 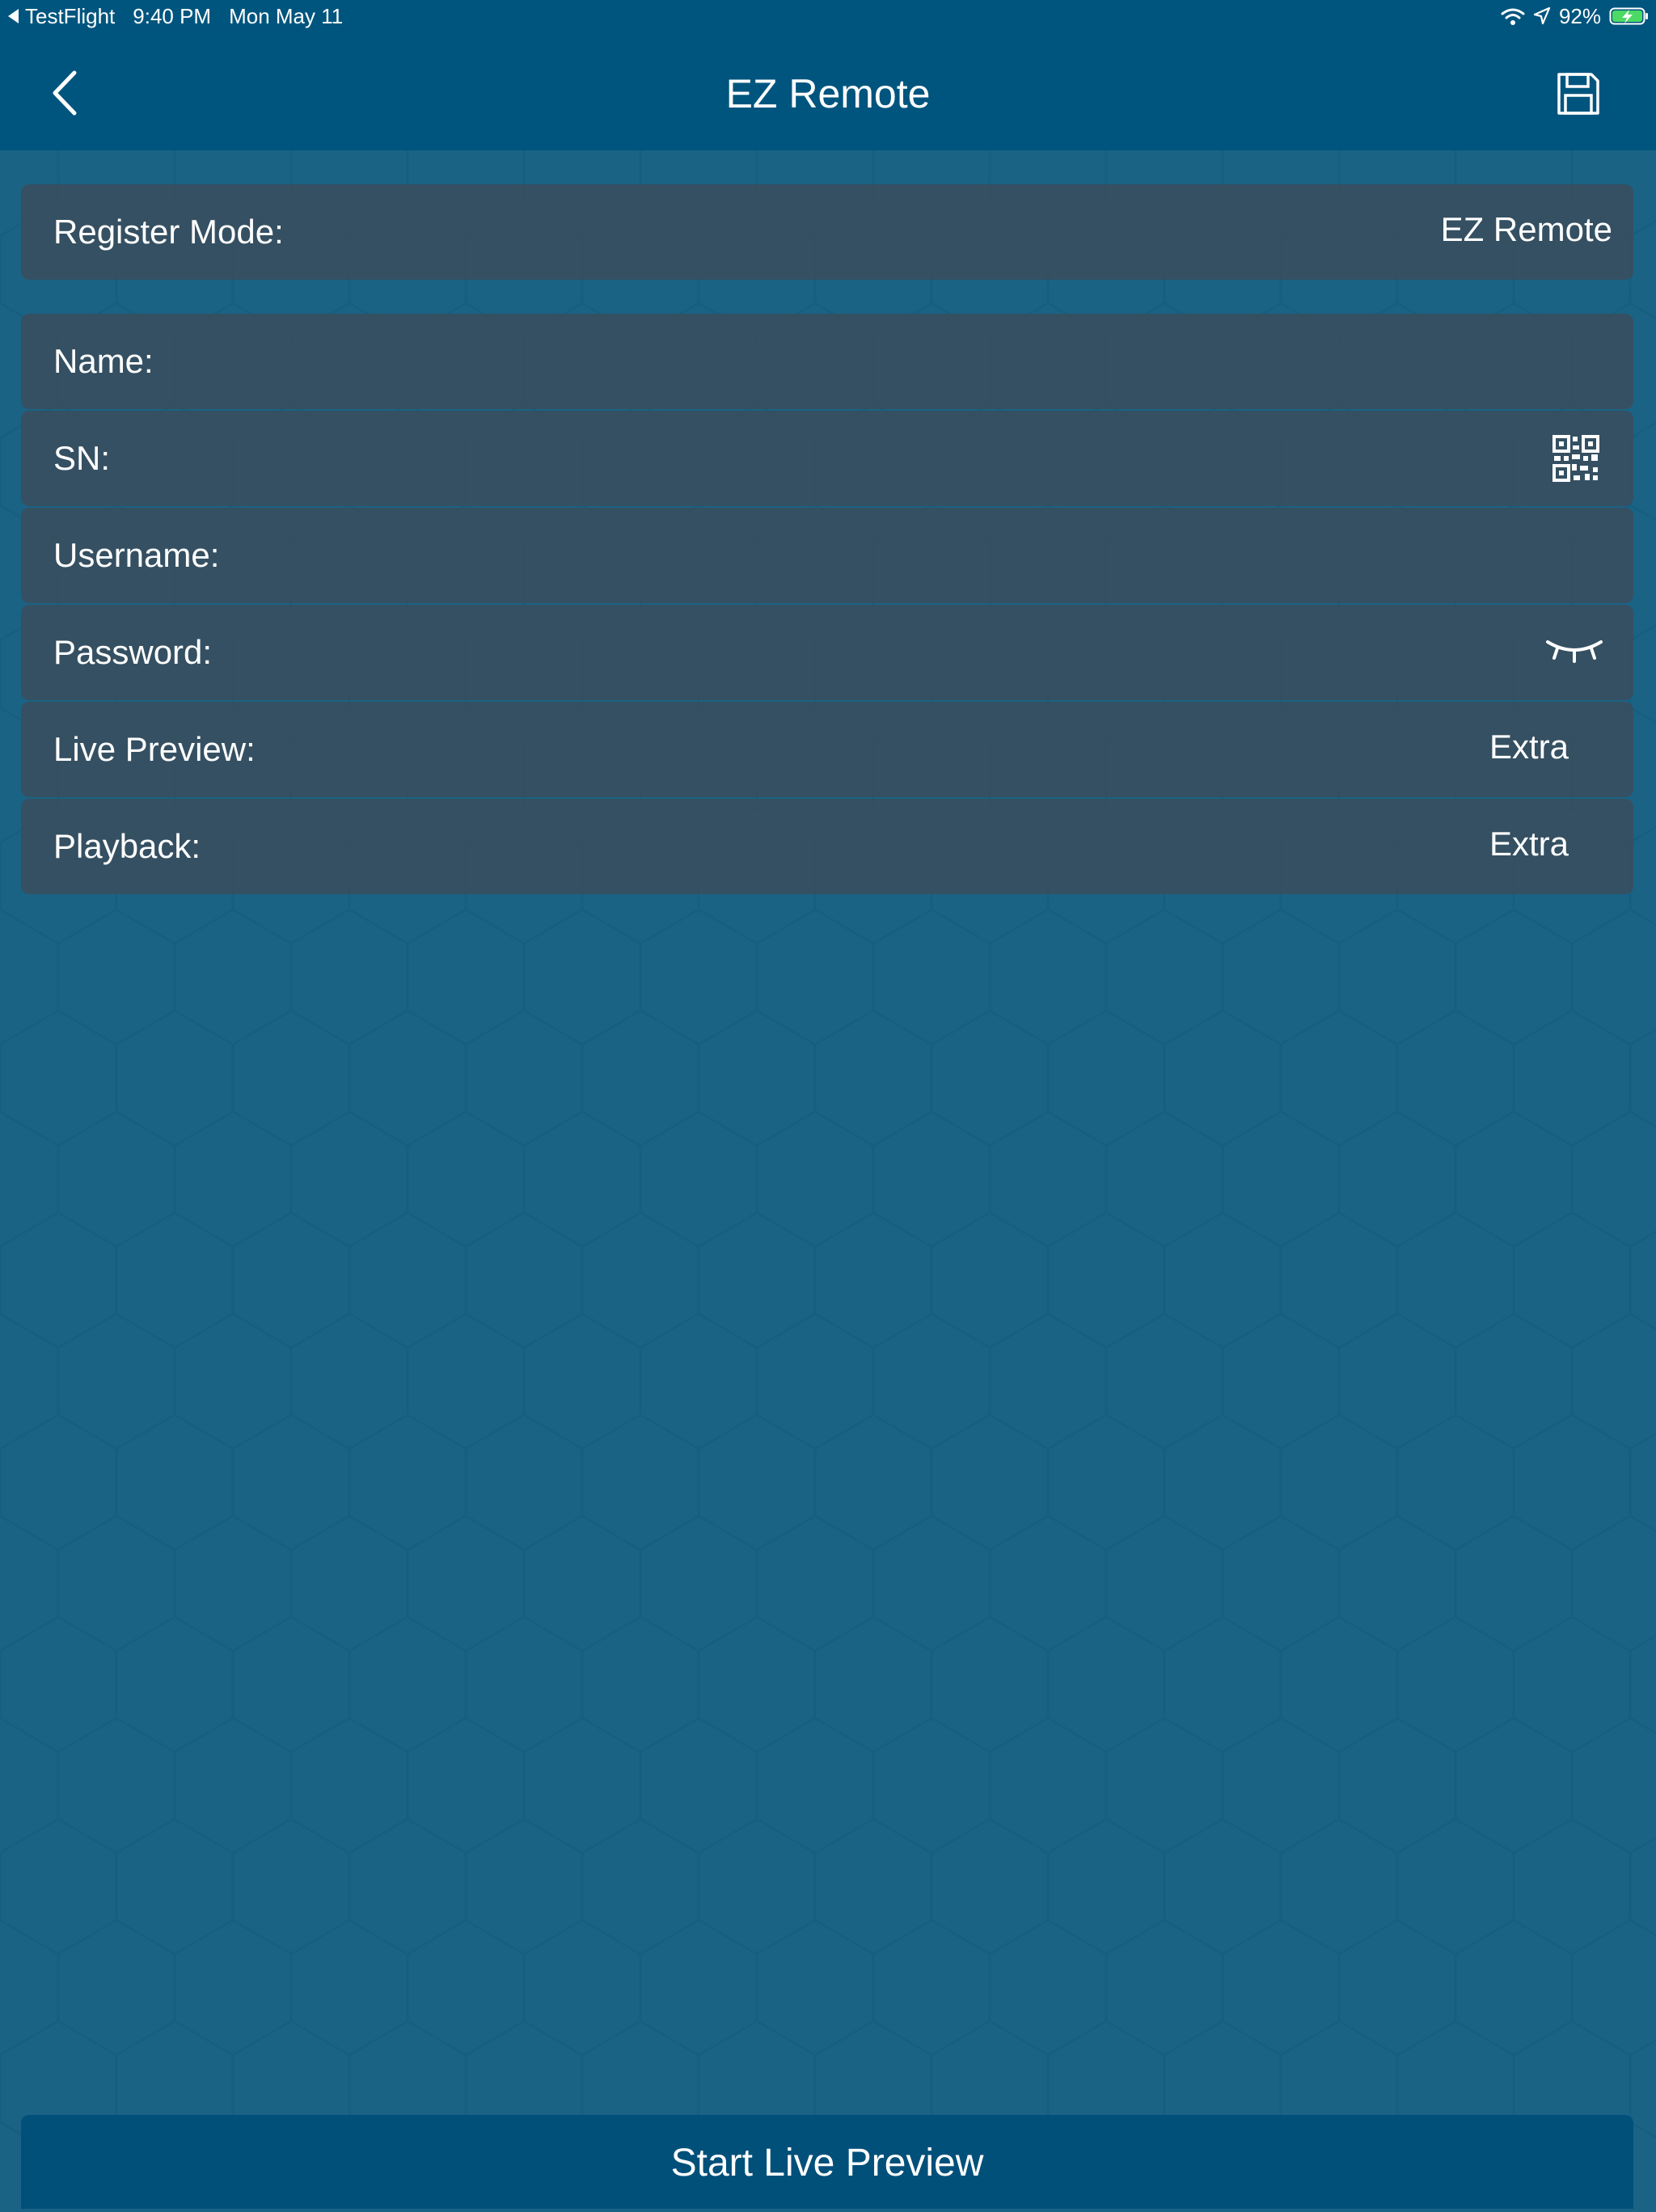 What do you see at coordinates (168, 232) in the screenshot?
I see `register-mode-label: Register Mode:` at bounding box center [168, 232].